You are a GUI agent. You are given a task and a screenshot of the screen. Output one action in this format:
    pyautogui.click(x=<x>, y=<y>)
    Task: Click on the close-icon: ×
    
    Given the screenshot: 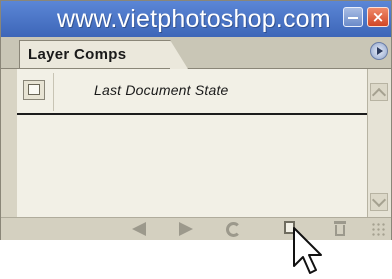 What is the action you would take?
    pyautogui.click(x=378, y=17)
    